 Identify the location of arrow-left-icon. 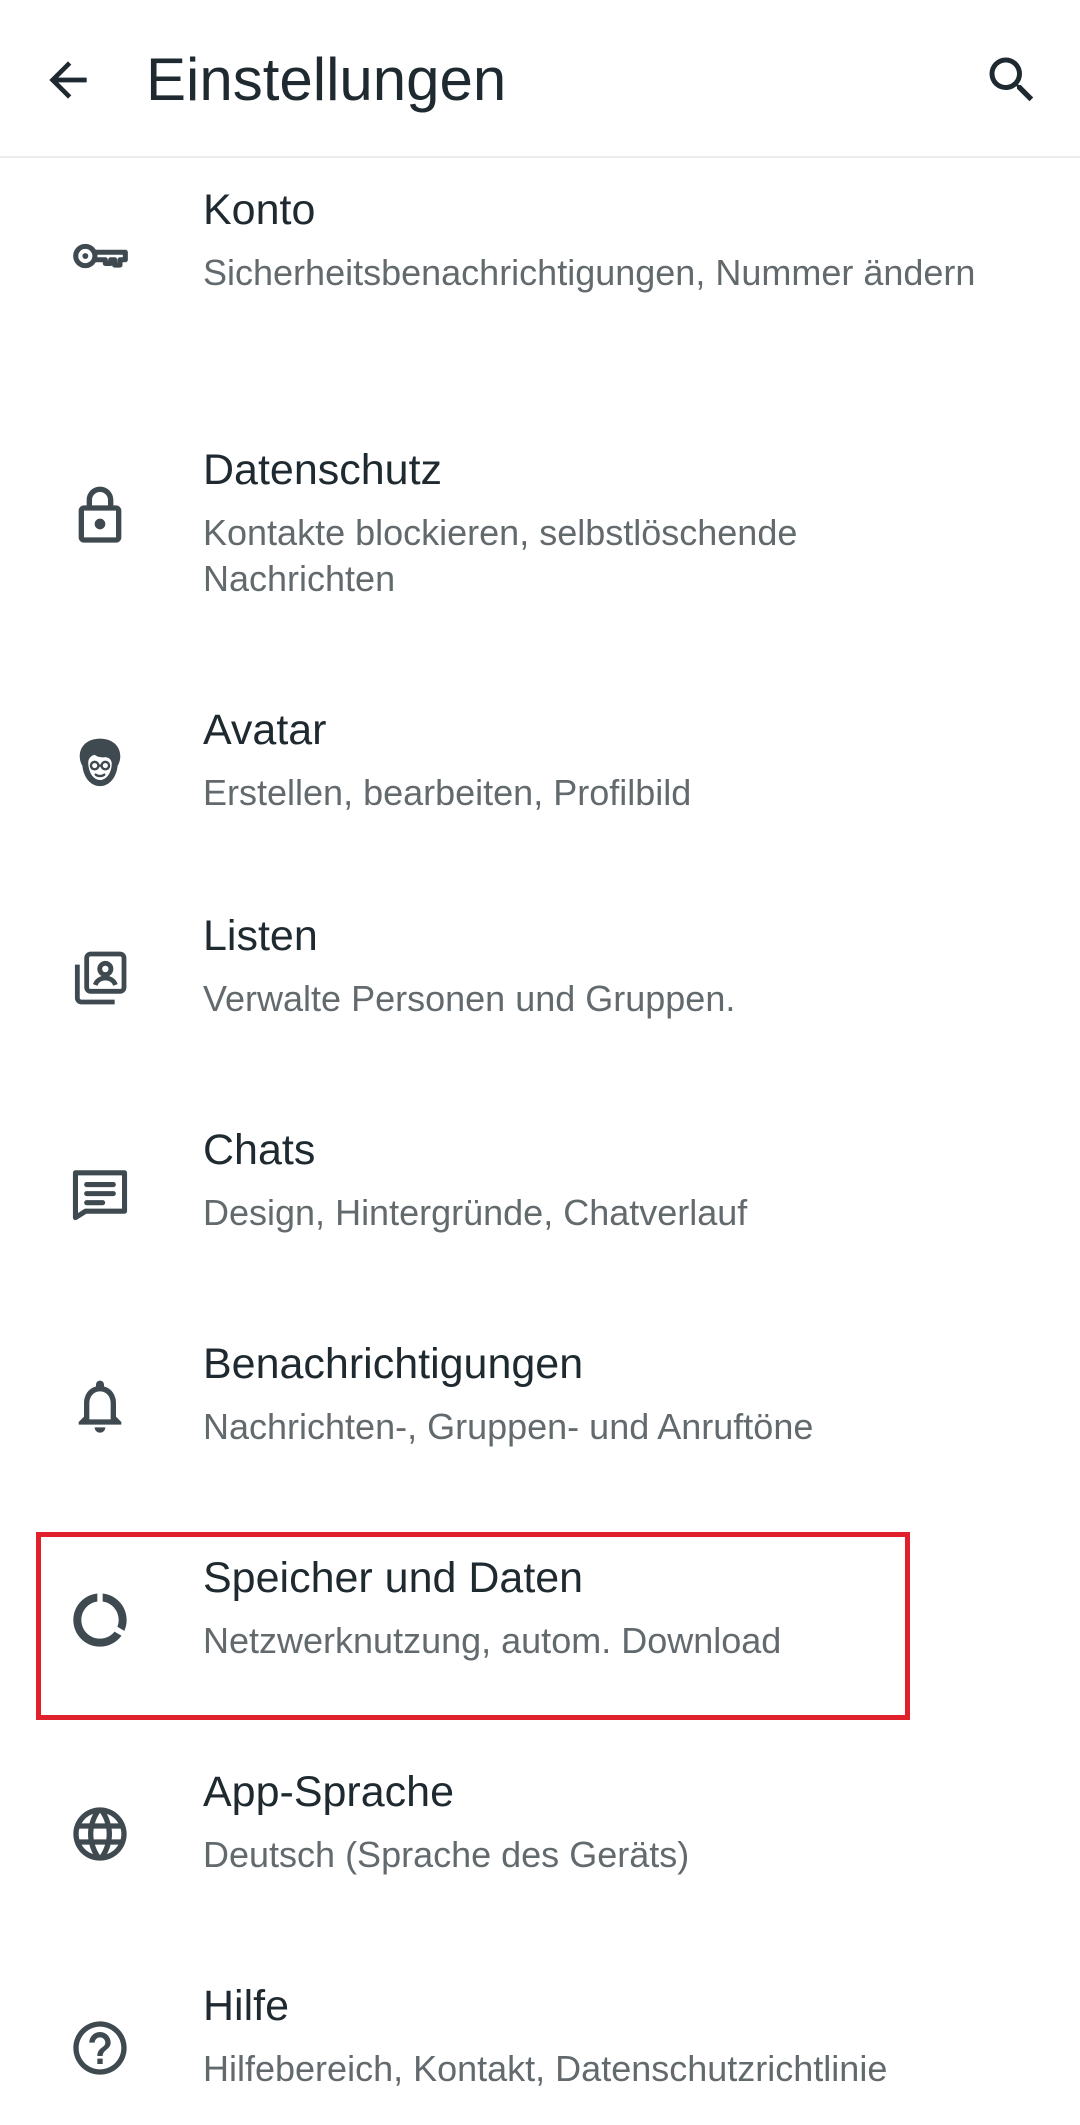
(68, 80).